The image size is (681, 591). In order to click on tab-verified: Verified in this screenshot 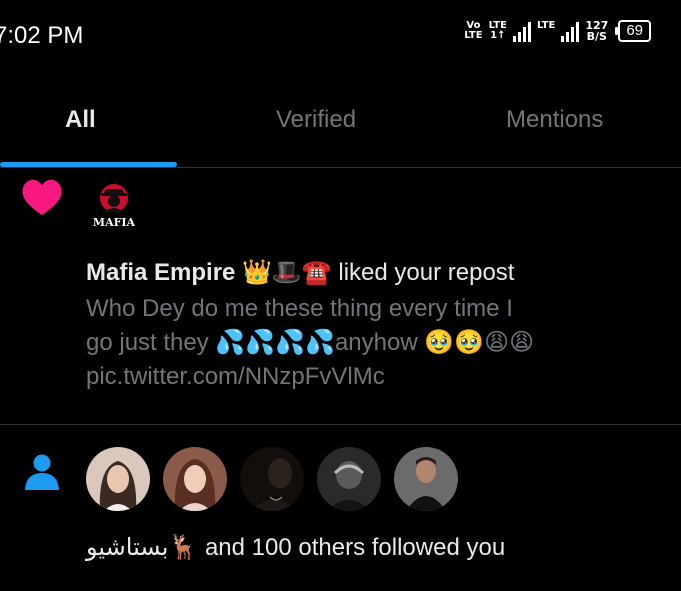, I will do `click(316, 120)`.